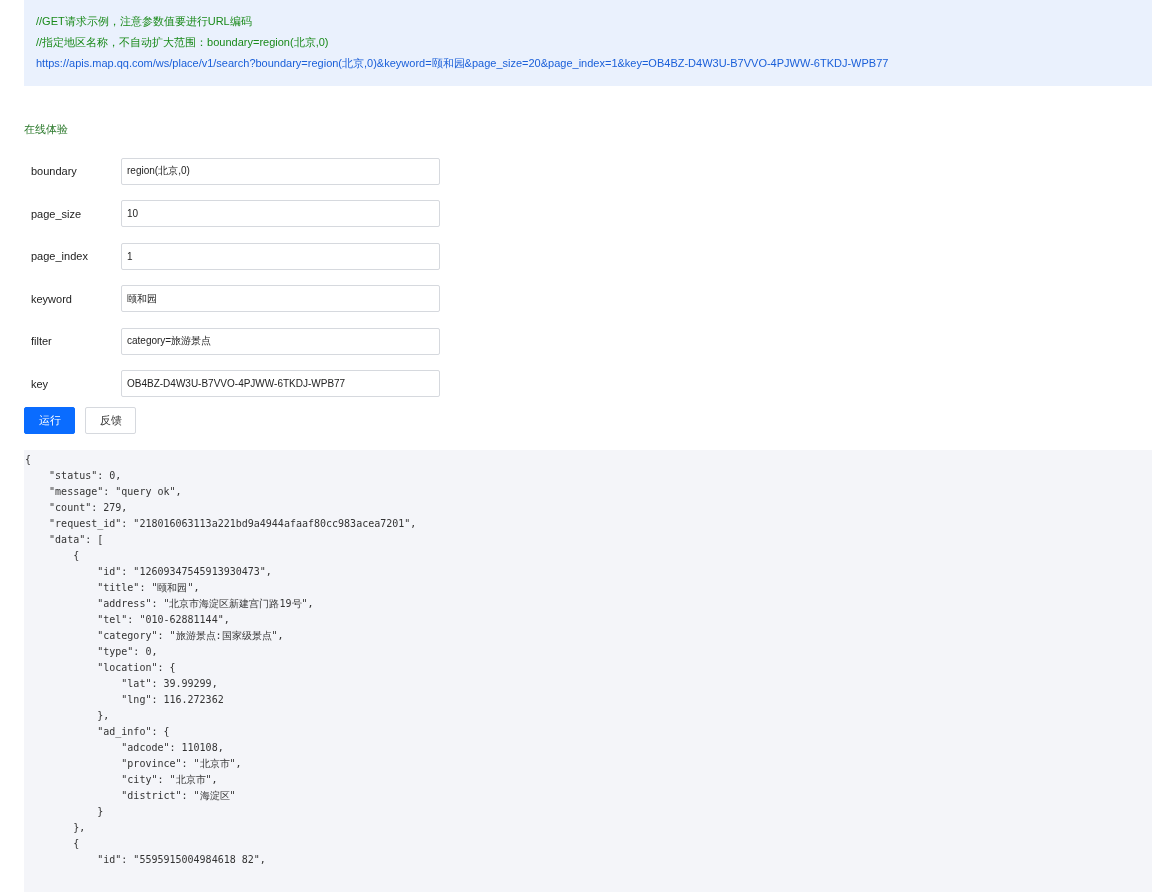  What do you see at coordinates (110, 420) in the screenshot?
I see `action-button: 反馈` at bounding box center [110, 420].